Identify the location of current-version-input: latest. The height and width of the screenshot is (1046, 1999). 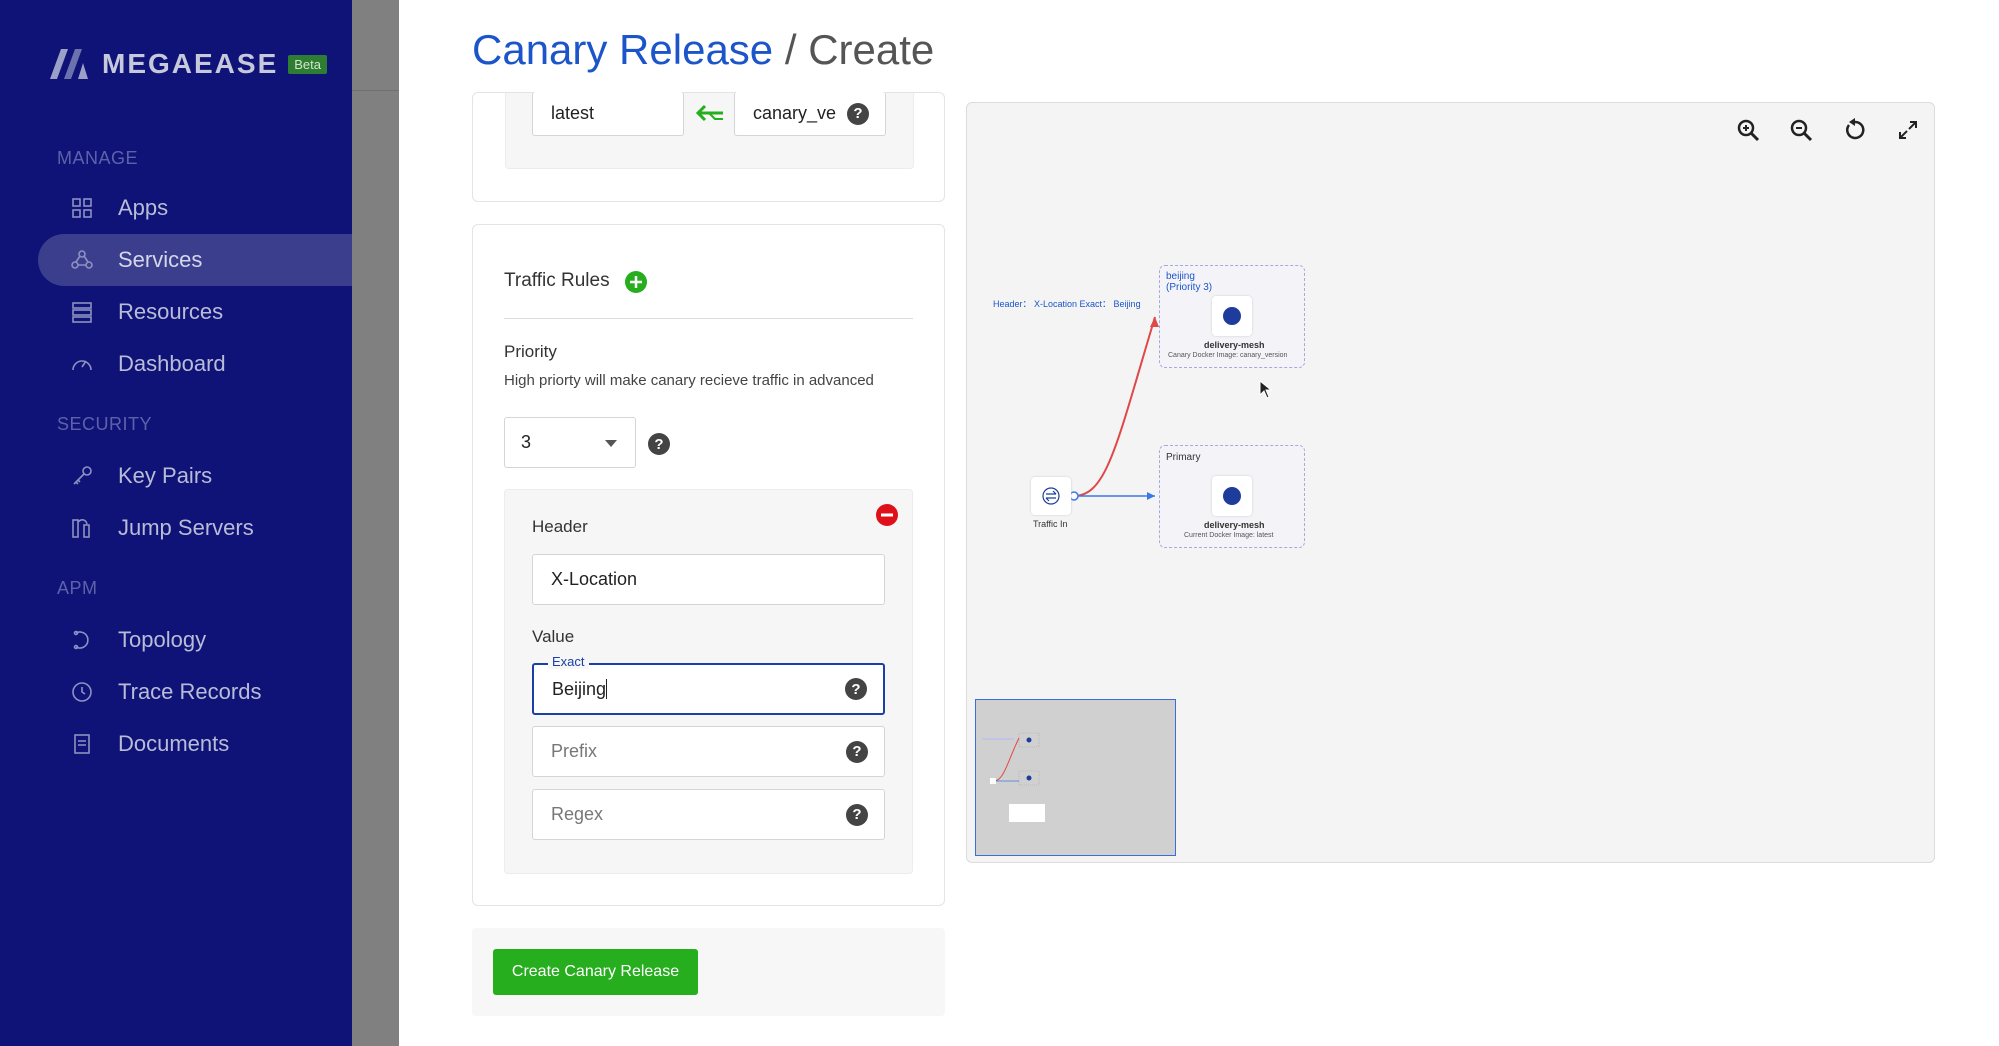
(608, 114).